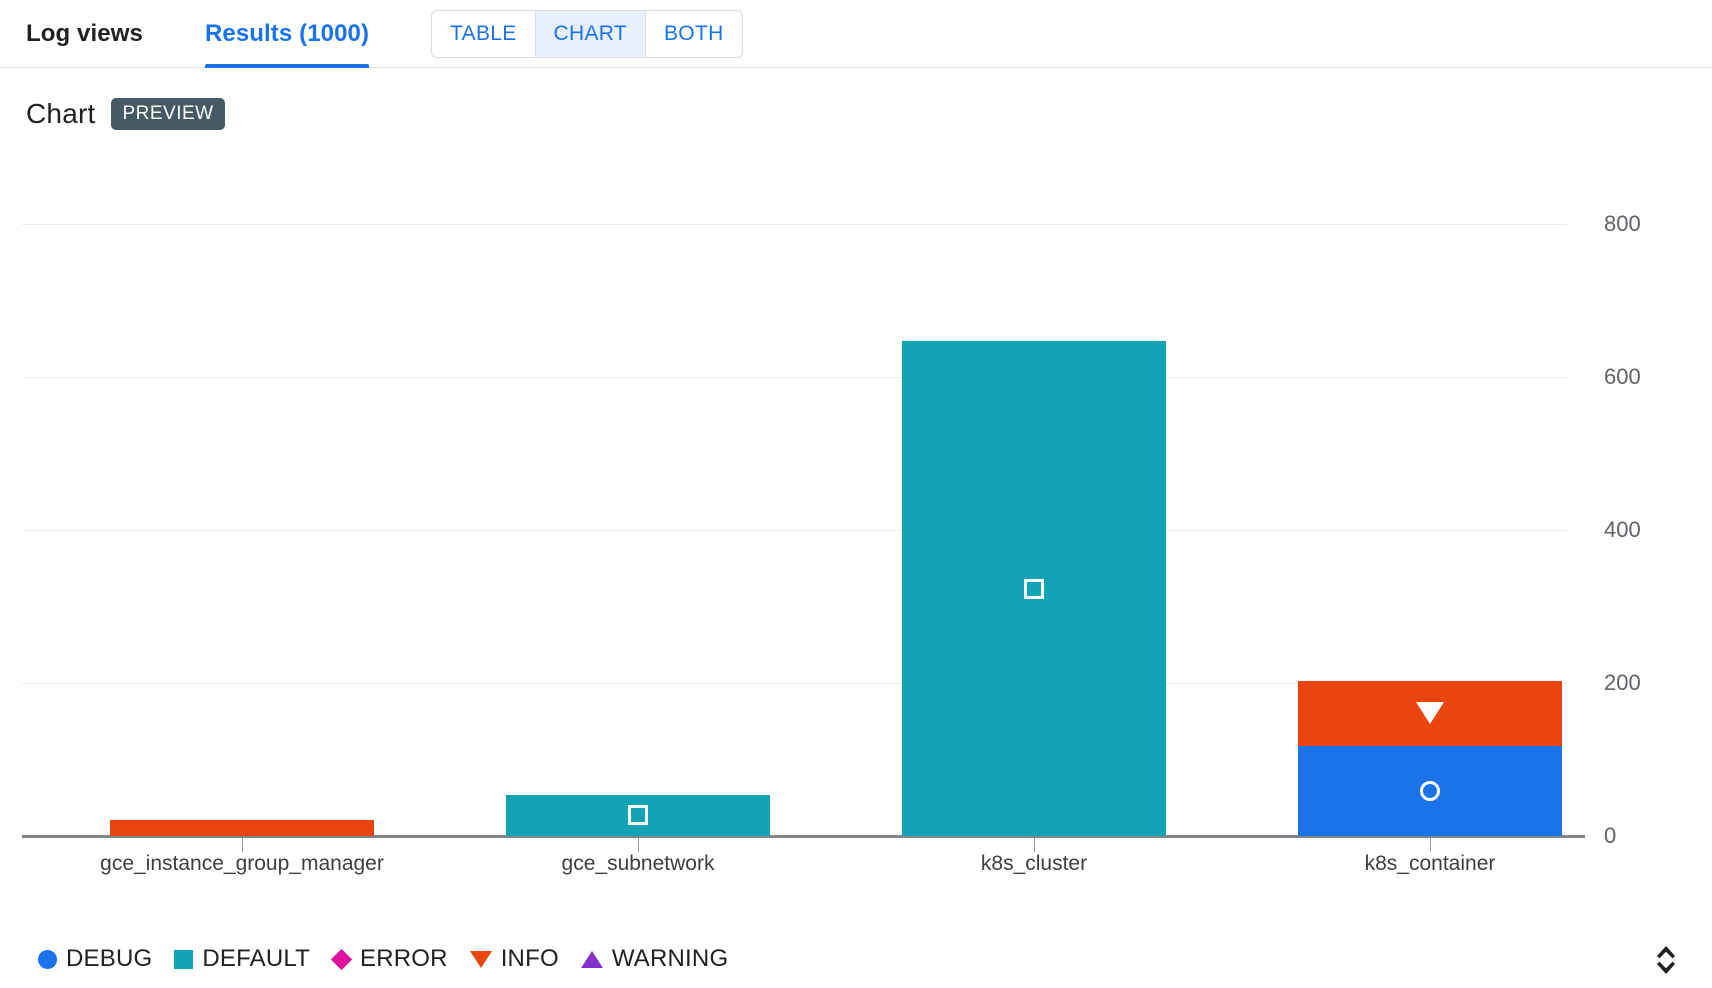 The height and width of the screenshot is (988, 1712). Describe the element at coordinates (404, 958) in the screenshot. I see `legend-label: ERROR` at that location.